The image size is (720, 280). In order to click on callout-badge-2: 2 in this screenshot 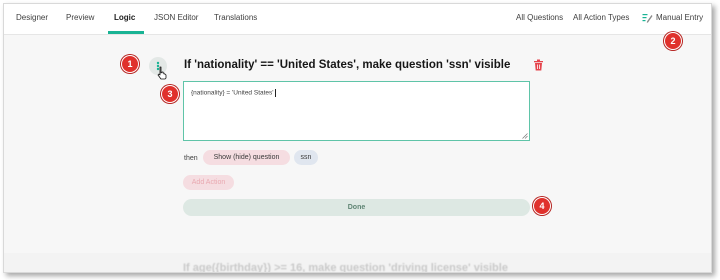, I will do `click(673, 41)`.